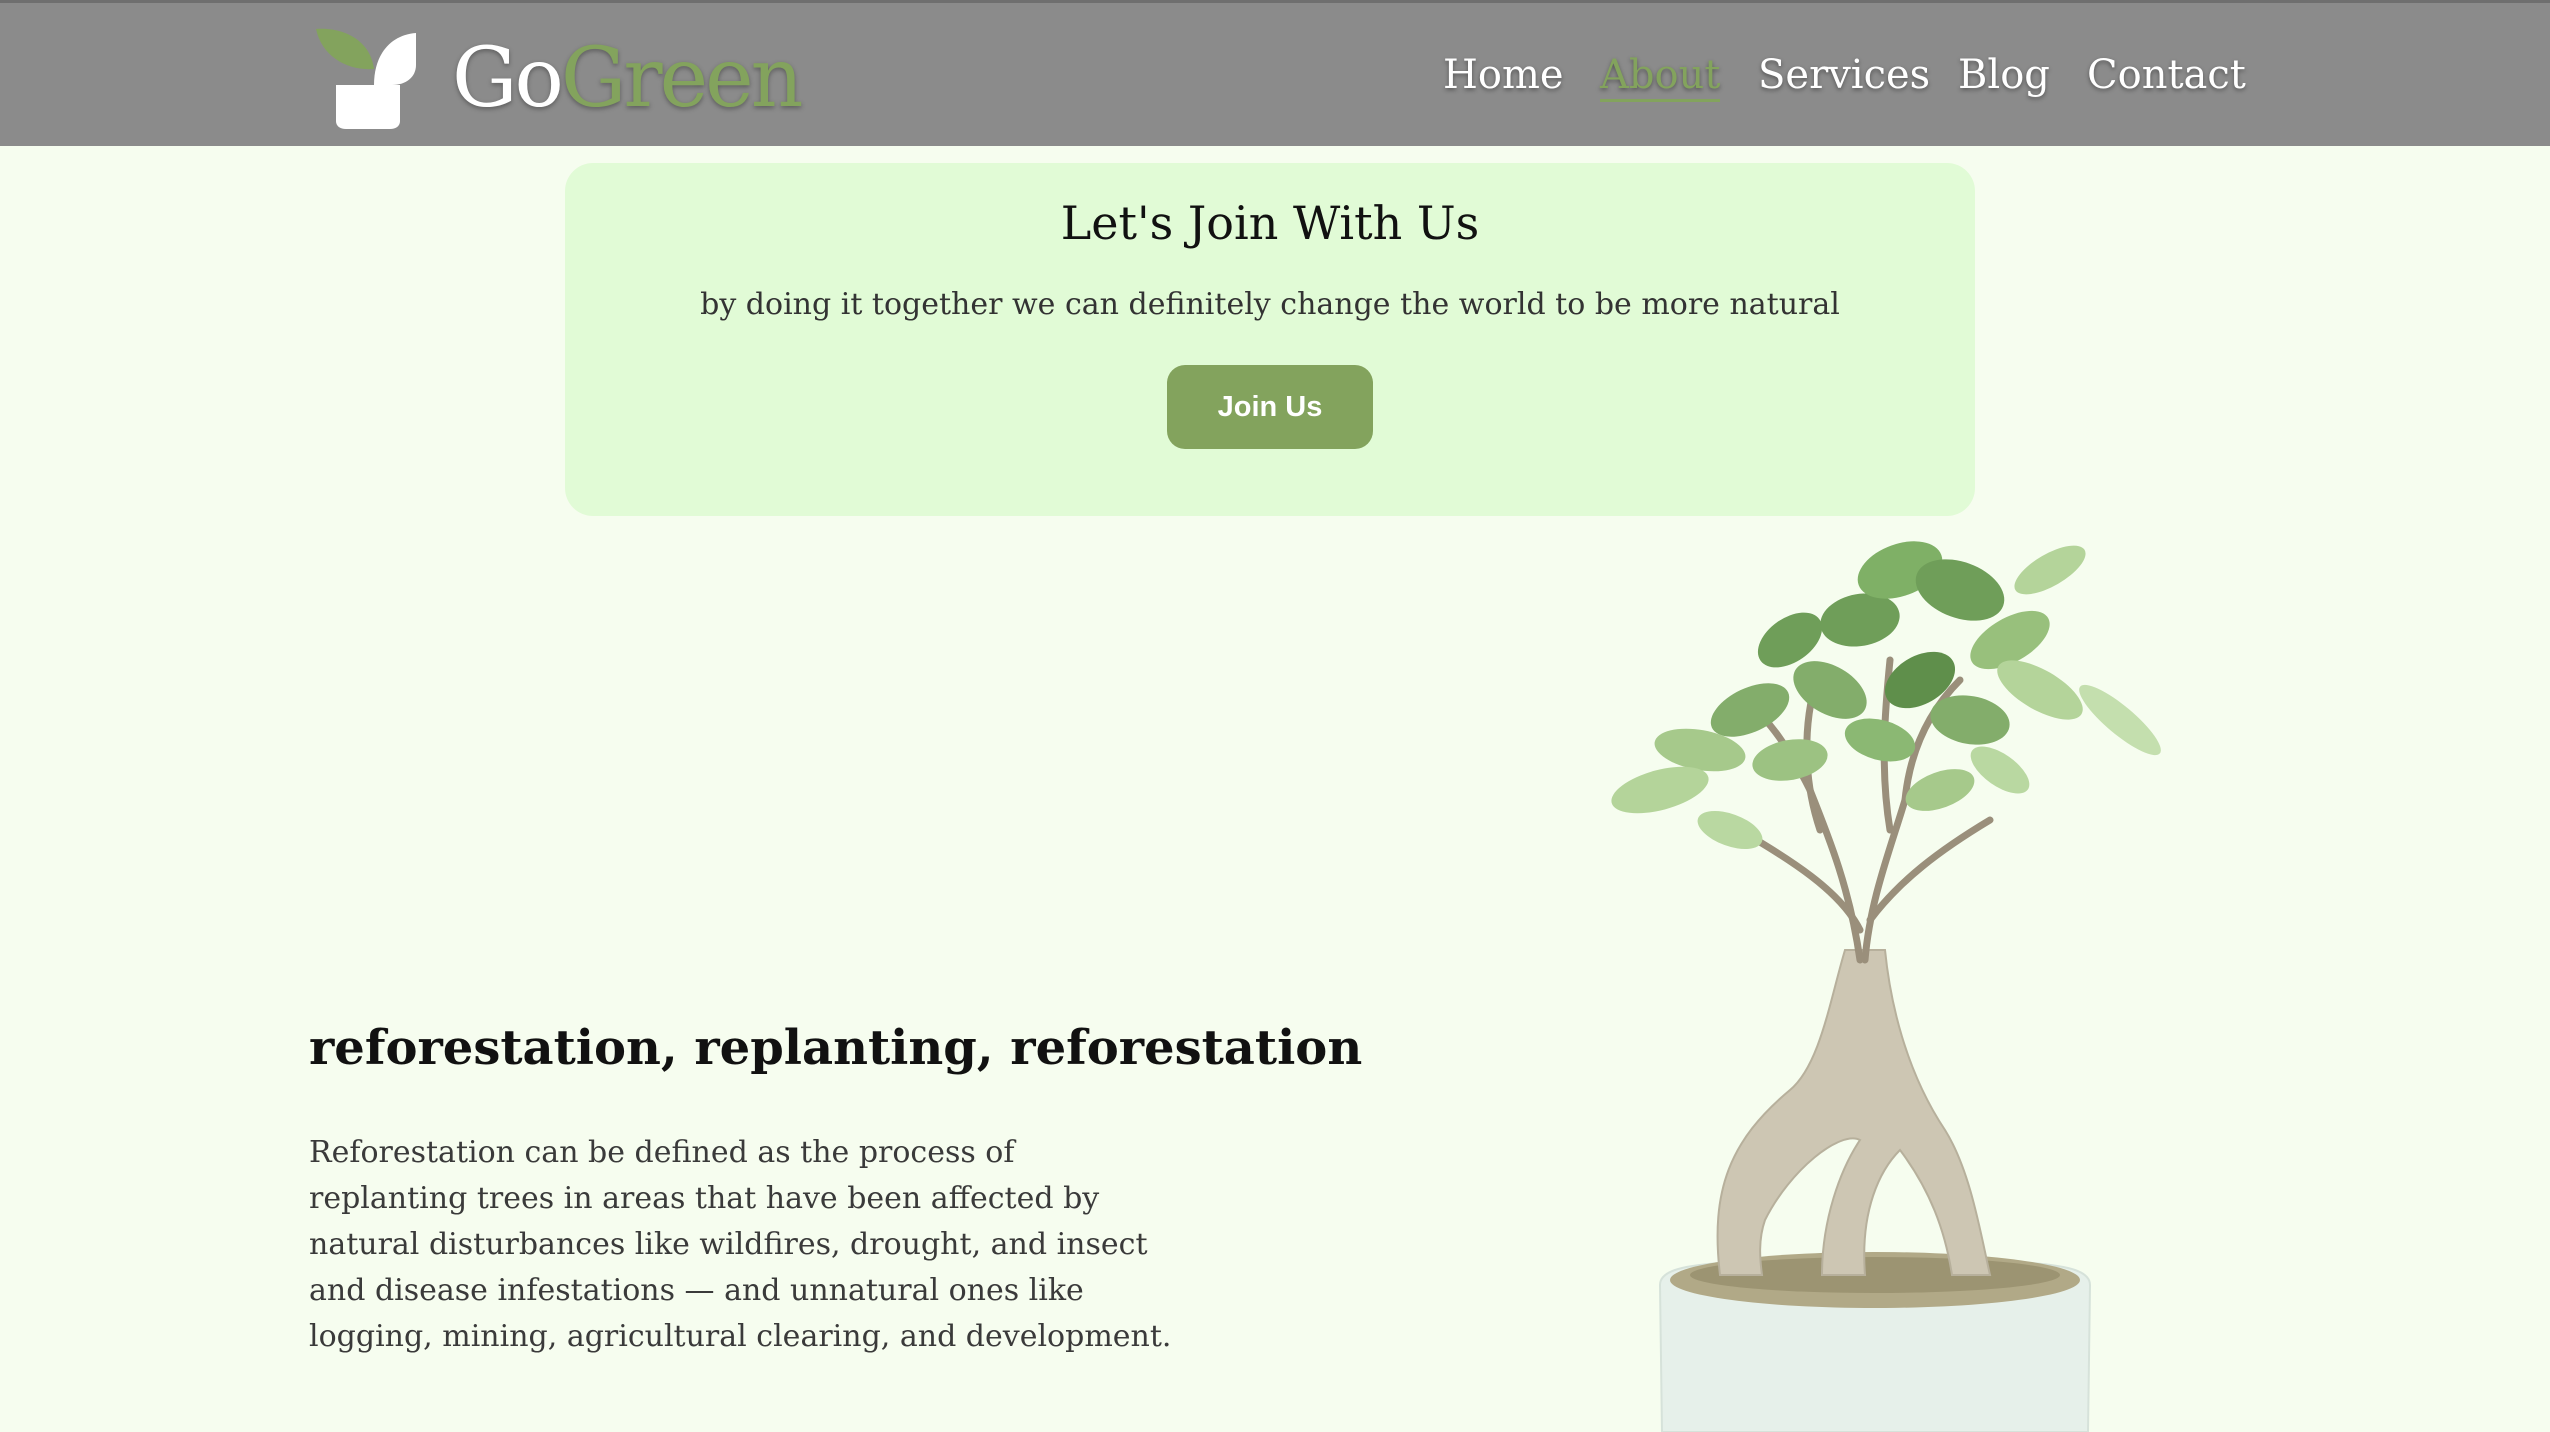  I want to click on join-title: Let's Join With Us, so click(1270, 223).